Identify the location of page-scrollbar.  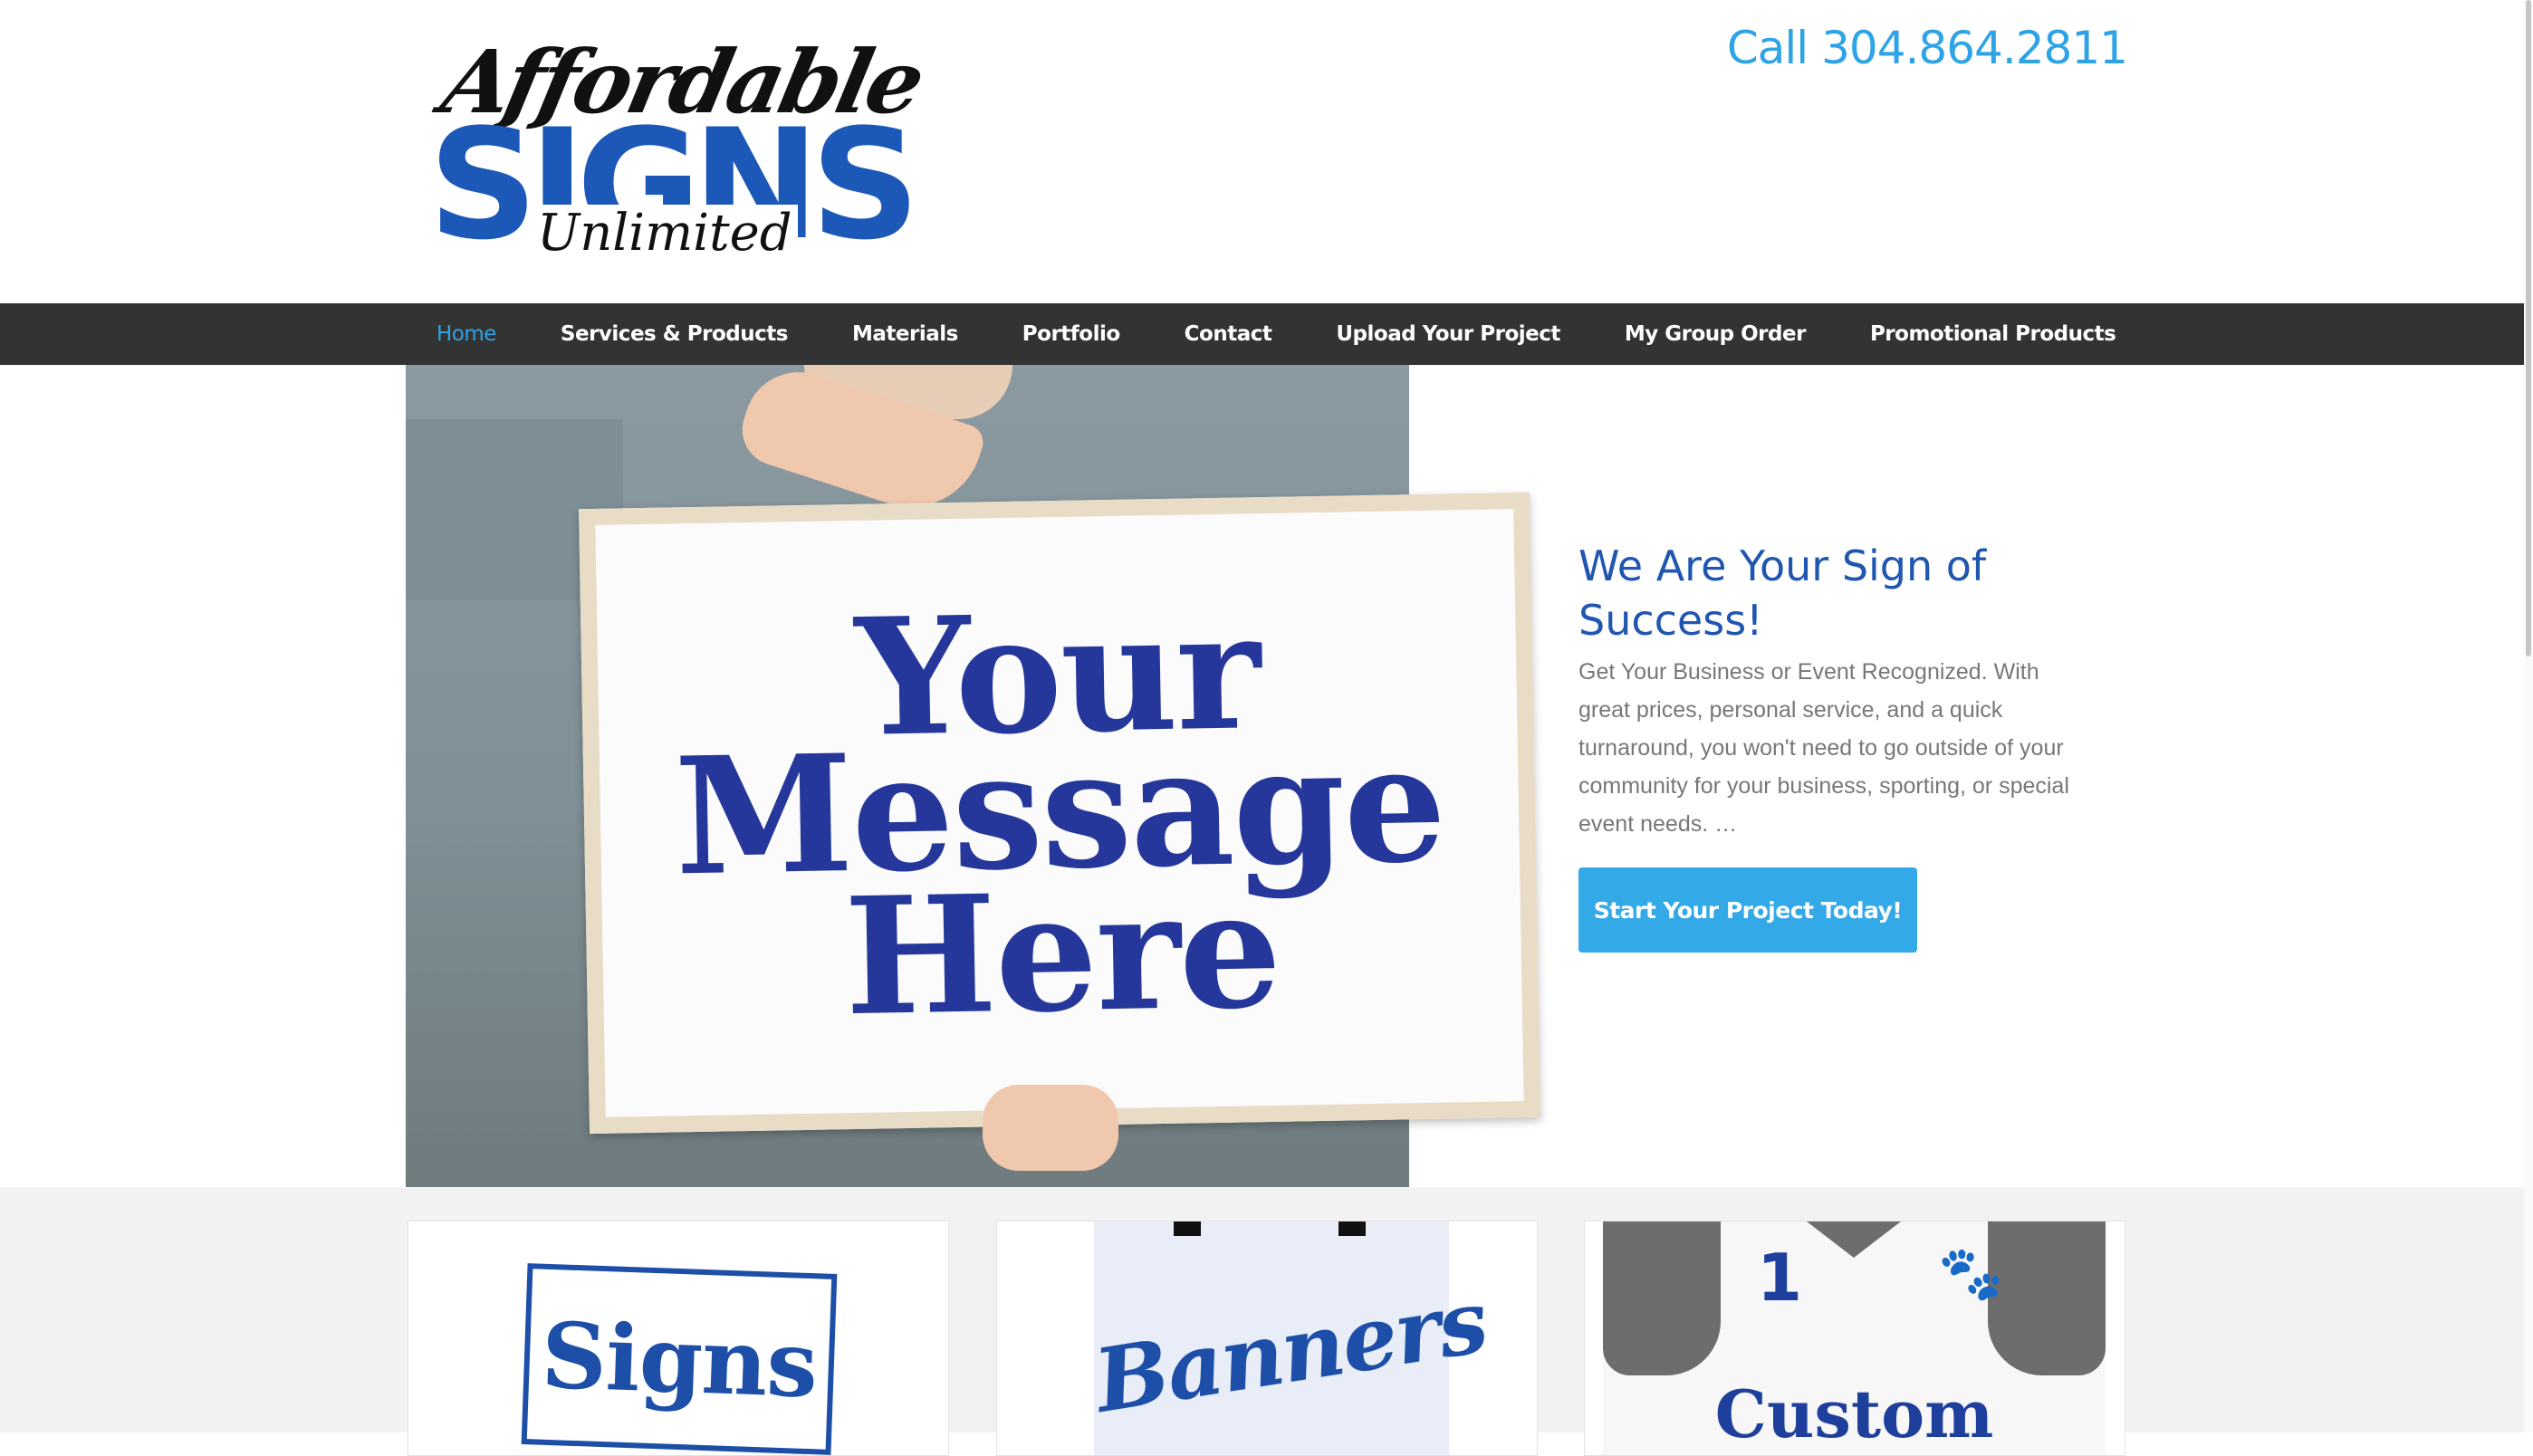
(2528, 716).